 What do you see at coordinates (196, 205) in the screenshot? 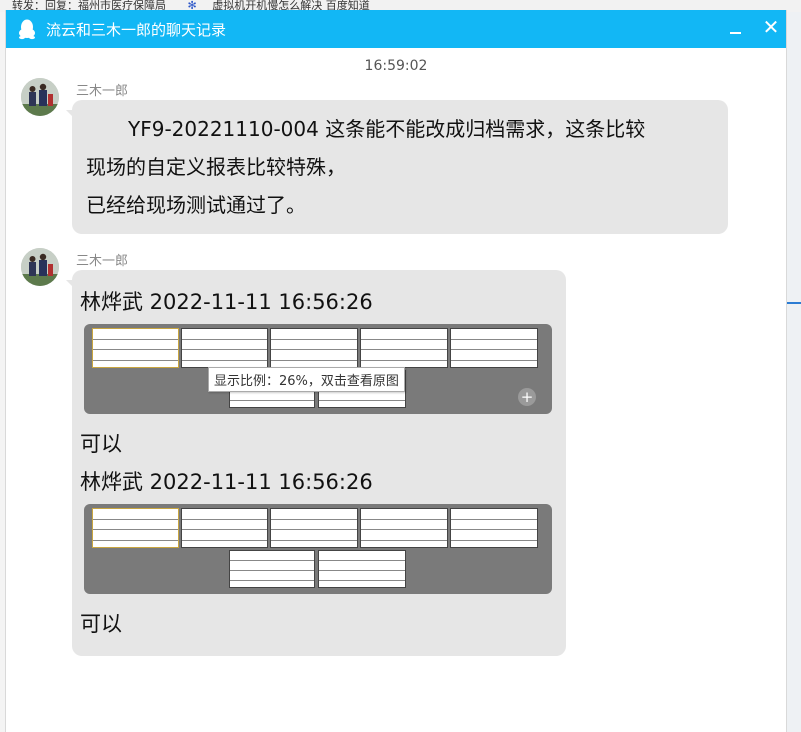
I see `message-line: 已经给现场测试通过了。` at bounding box center [196, 205].